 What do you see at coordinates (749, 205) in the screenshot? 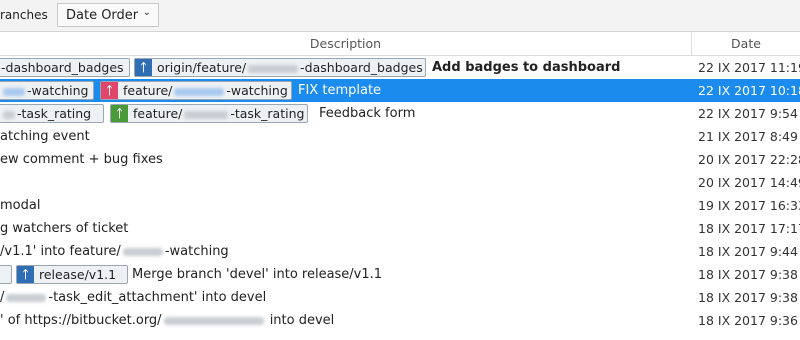
I see `commit-date: 19 IX 2017 16:33` at bounding box center [749, 205].